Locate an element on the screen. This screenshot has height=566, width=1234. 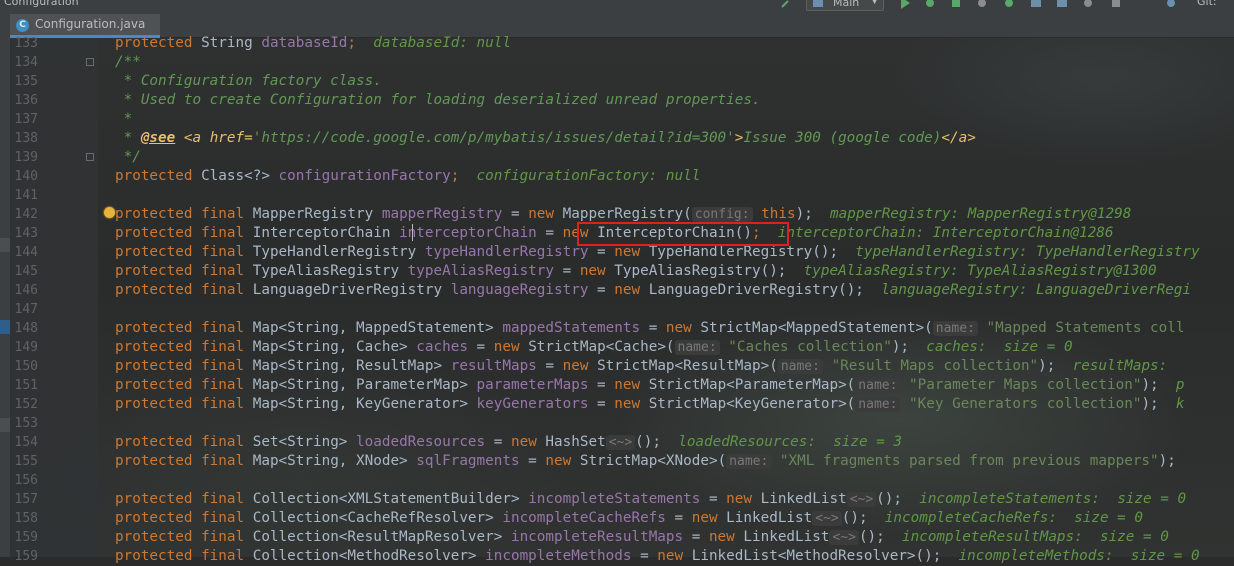
code-token: TypeAliasRegistry(); is located at coordinates (709, 271).